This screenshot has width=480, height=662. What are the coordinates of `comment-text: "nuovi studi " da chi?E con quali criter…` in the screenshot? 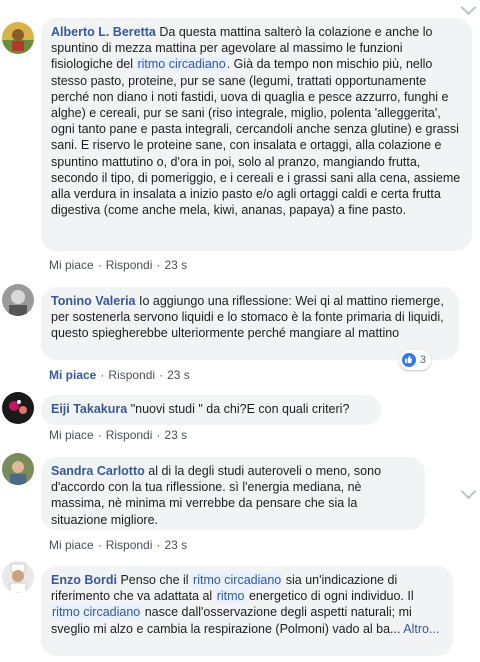 It's located at (240, 409).